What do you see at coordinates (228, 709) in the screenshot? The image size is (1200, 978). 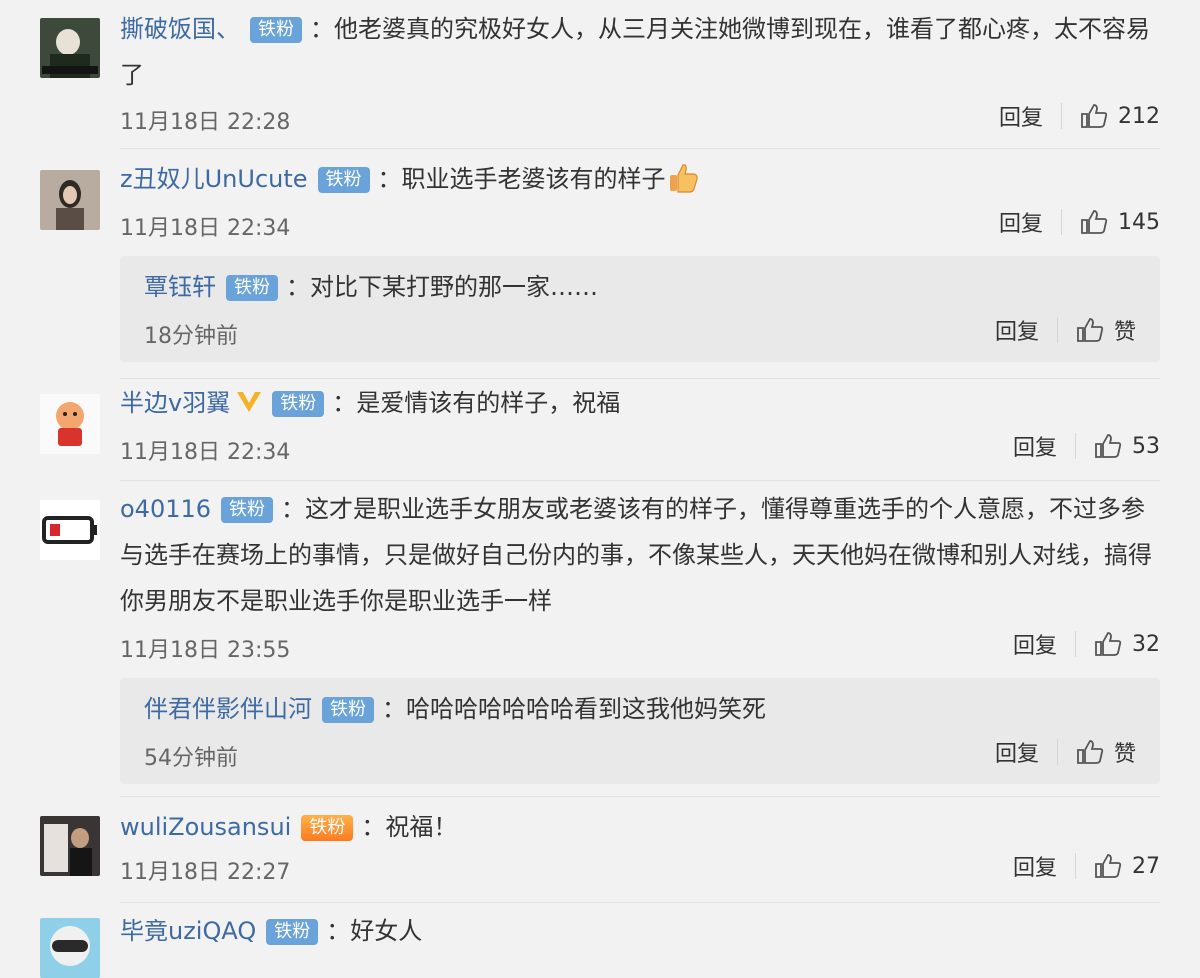 I see `username-link: 伴君伴影伴山河` at bounding box center [228, 709].